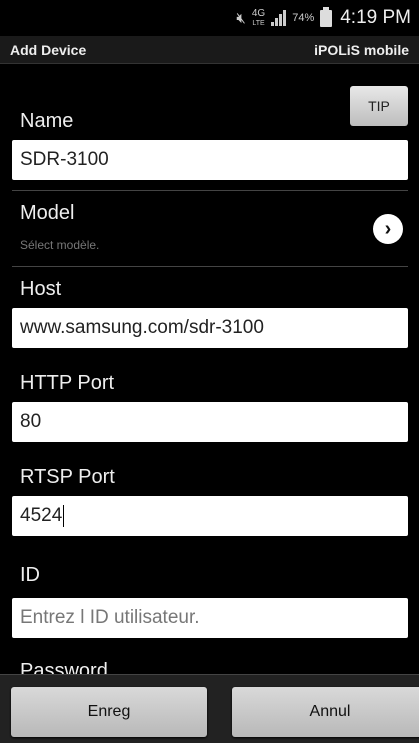 The height and width of the screenshot is (743, 419). I want to click on cancel-button: Annul, so click(325, 712).